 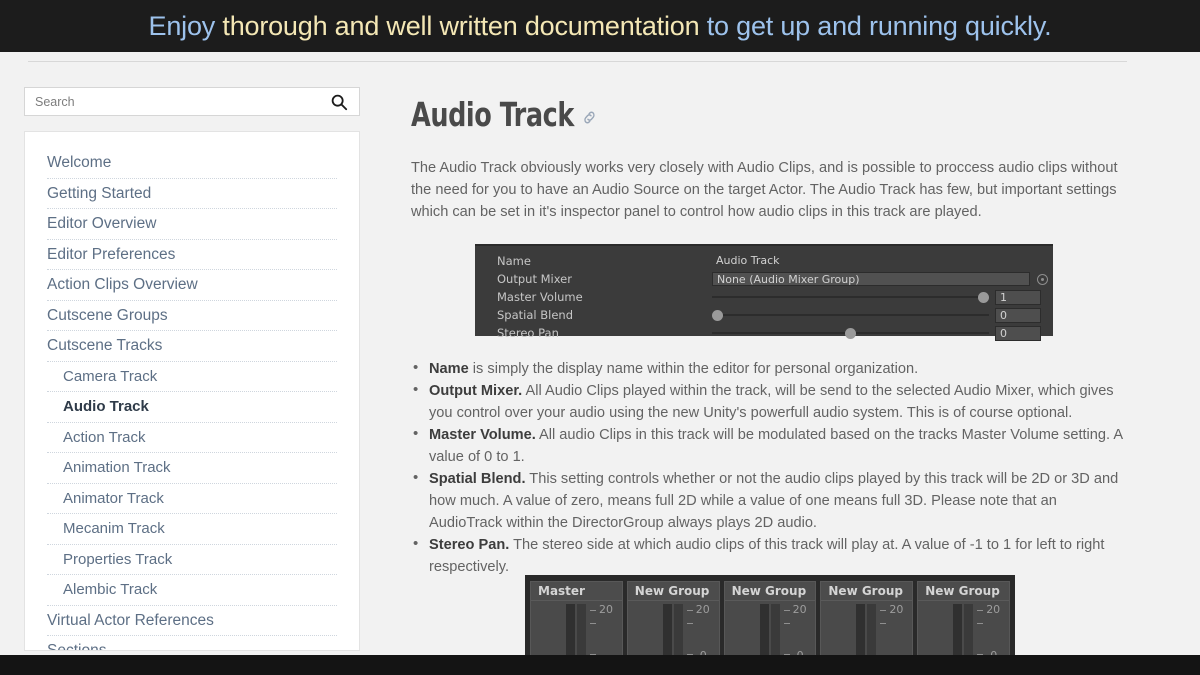 What do you see at coordinates (535, 315) in the screenshot?
I see `inspector-label-spatial-blend: Spatial Blend` at bounding box center [535, 315].